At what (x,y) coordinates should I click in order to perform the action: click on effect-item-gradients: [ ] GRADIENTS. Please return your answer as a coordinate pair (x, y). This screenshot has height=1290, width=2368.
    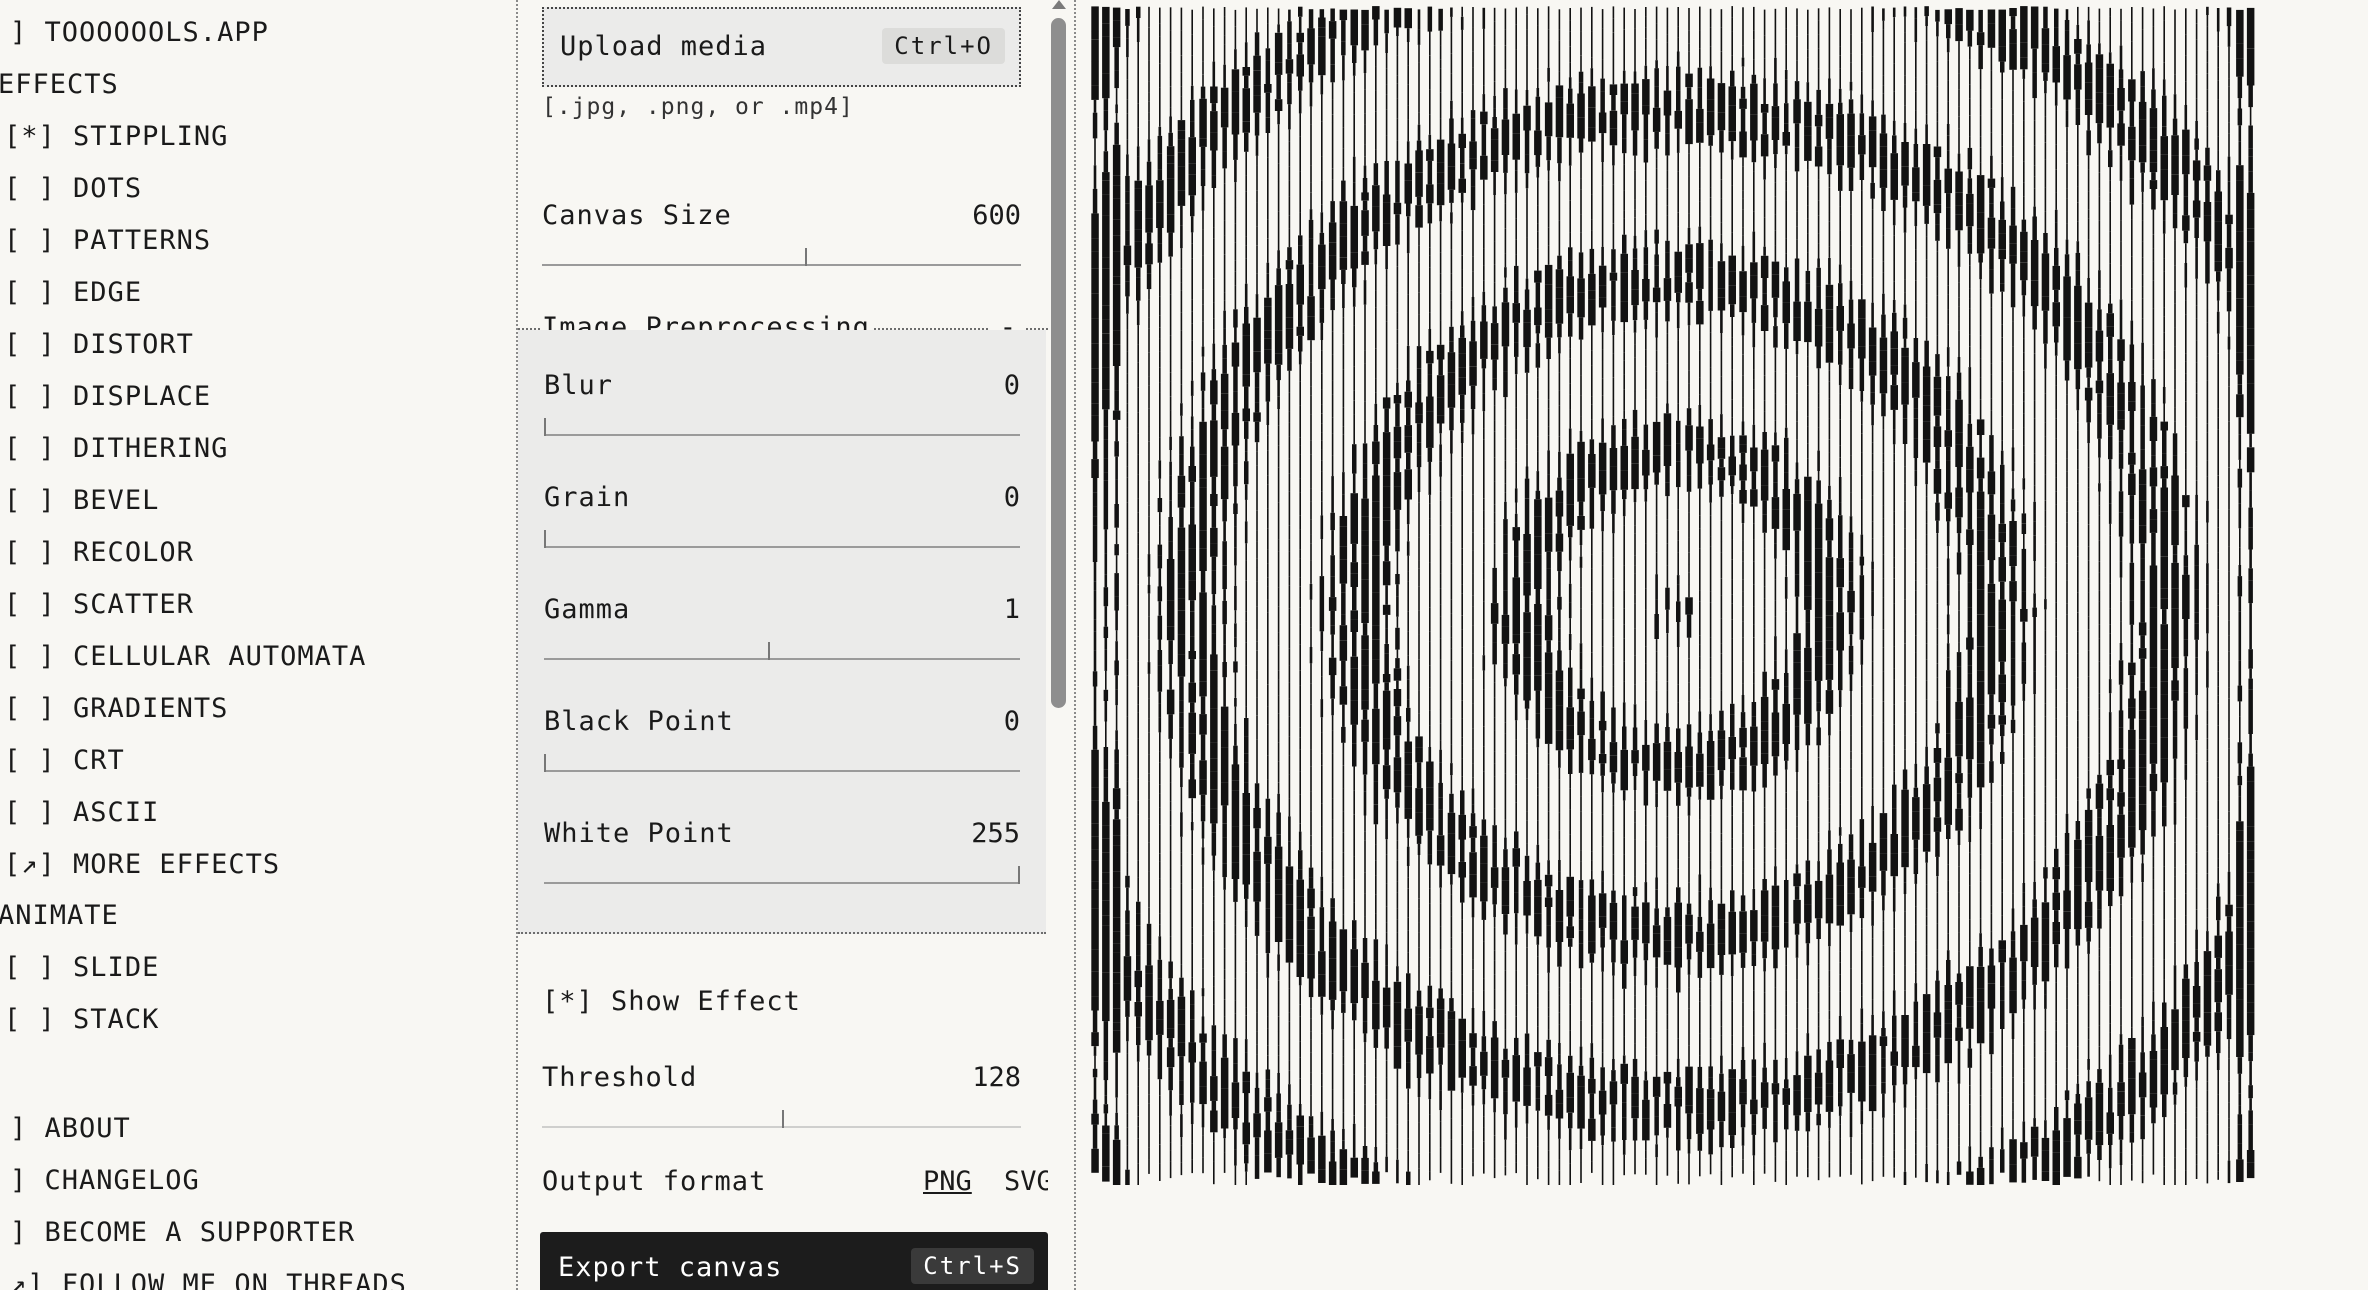
    Looking at the image, I should click on (116, 709).